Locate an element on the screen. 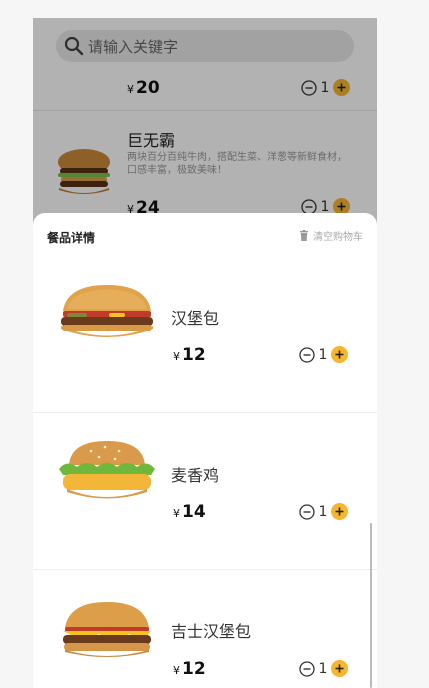  trash-icon is located at coordinates (304, 235).